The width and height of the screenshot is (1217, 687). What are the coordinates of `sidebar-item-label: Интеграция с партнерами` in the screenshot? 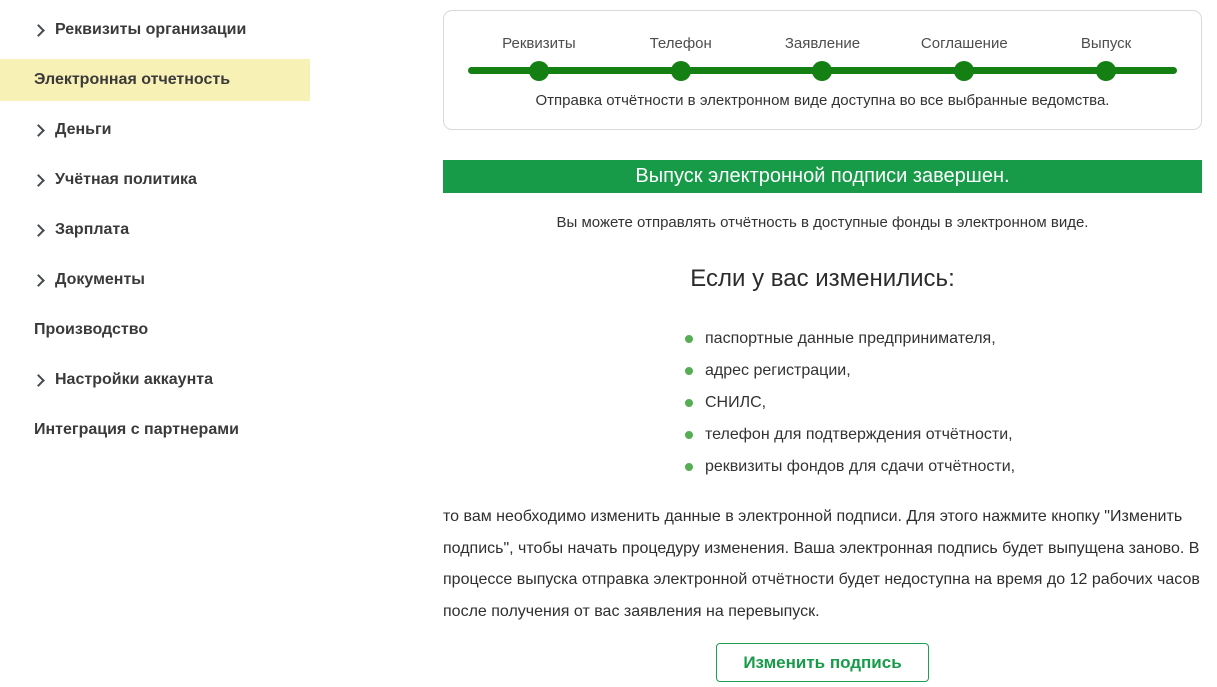 It's located at (136, 429).